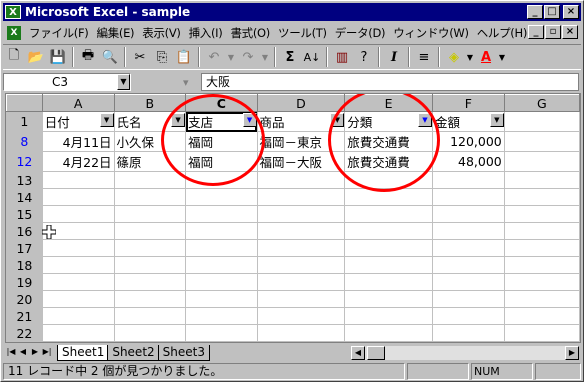  What do you see at coordinates (150, 299) in the screenshot?
I see `cell-b20` at bounding box center [150, 299].